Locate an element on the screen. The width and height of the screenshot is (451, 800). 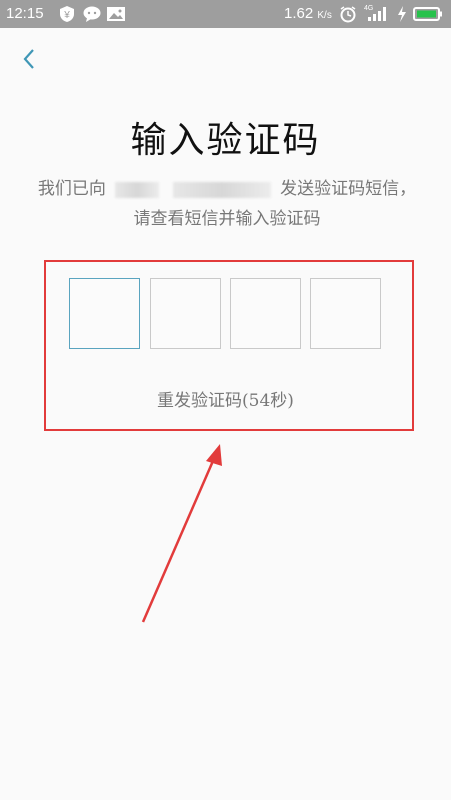
yen-shield-icon: ¥ is located at coordinates (67, 16).